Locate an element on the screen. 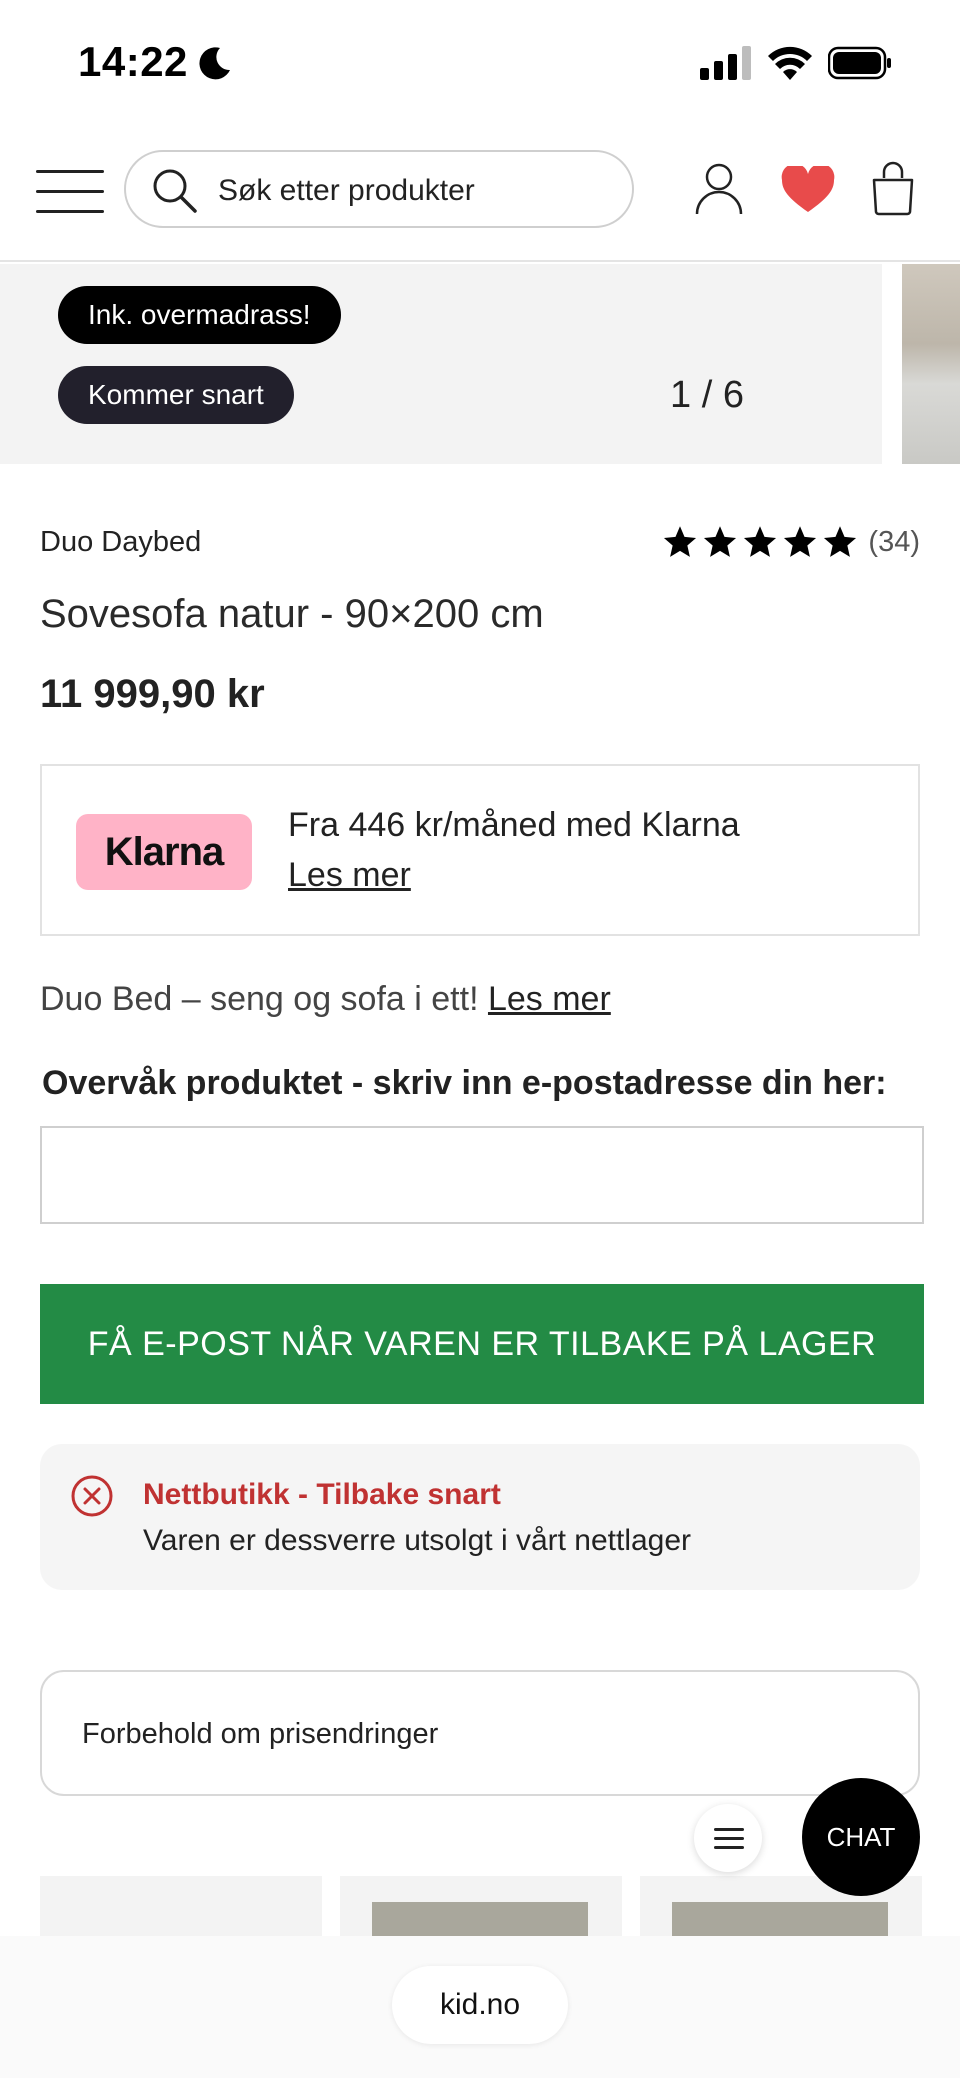 This screenshot has height=2078, width=960. product-gallery: Ink. overmadrass! Kommer snart 1 / 6 is located at coordinates (480, 364).